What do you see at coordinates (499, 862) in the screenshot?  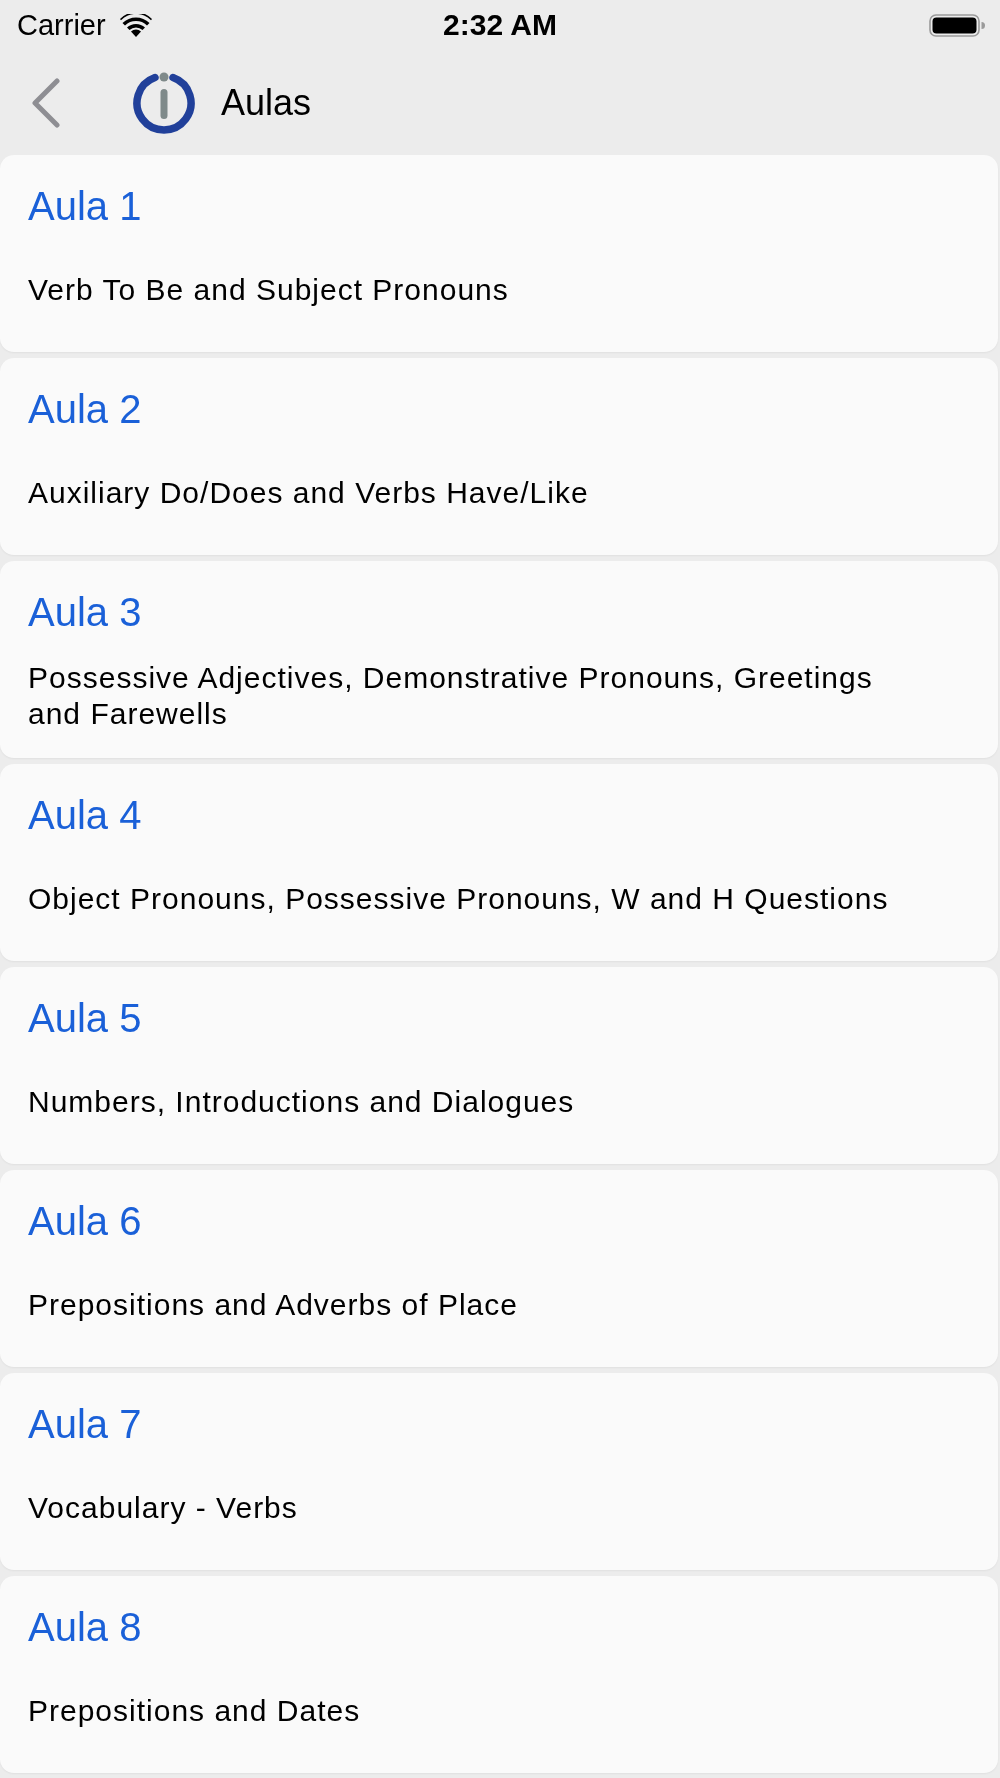 I see `lesson-card: Aula 4 Object Pronouns, Possessive Pronouns, W and H Questions` at bounding box center [499, 862].